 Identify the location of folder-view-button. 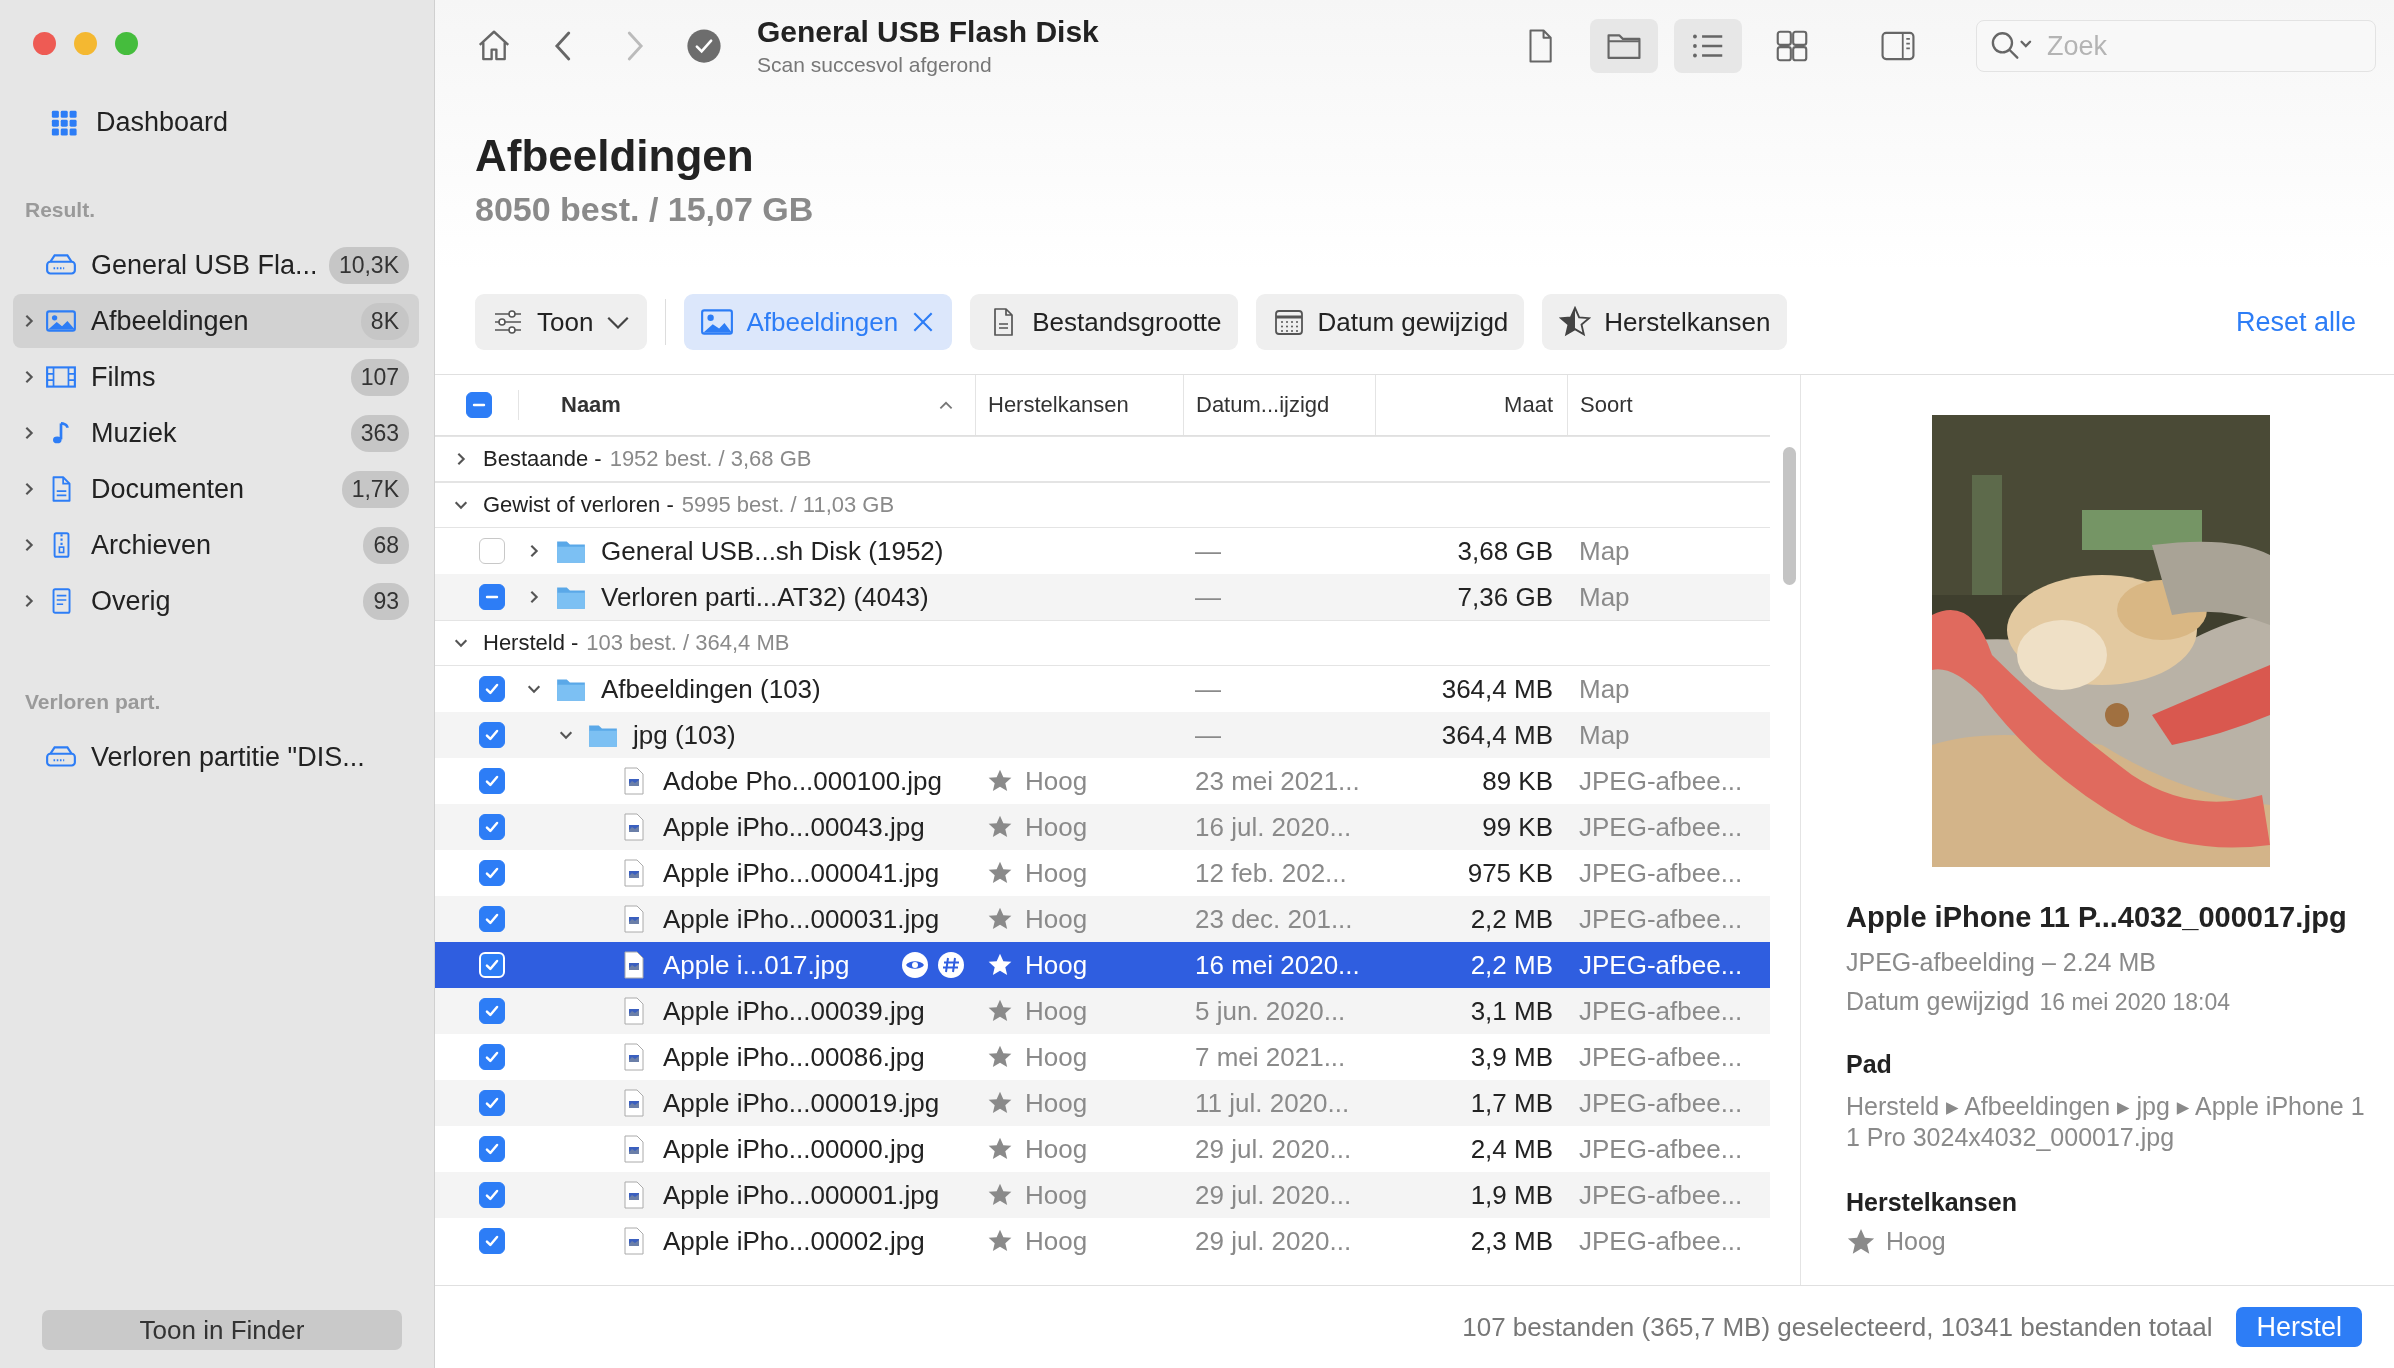
(1624, 46).